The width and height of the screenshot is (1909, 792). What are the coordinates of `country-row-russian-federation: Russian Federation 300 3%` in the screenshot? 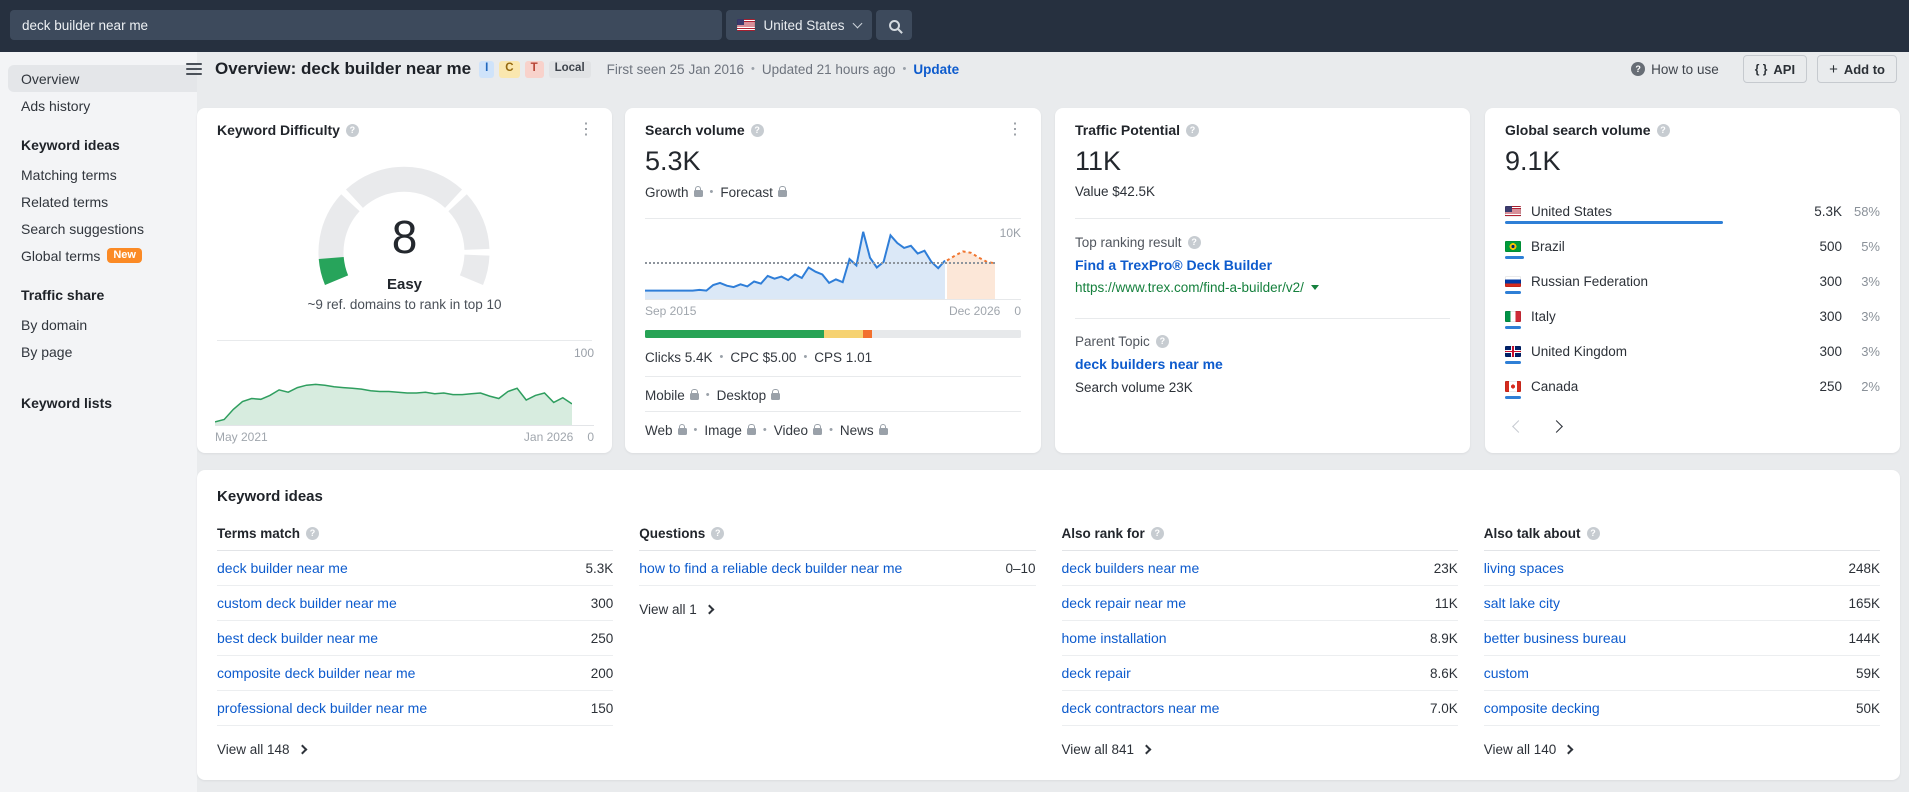 It's located at (1692, 281).